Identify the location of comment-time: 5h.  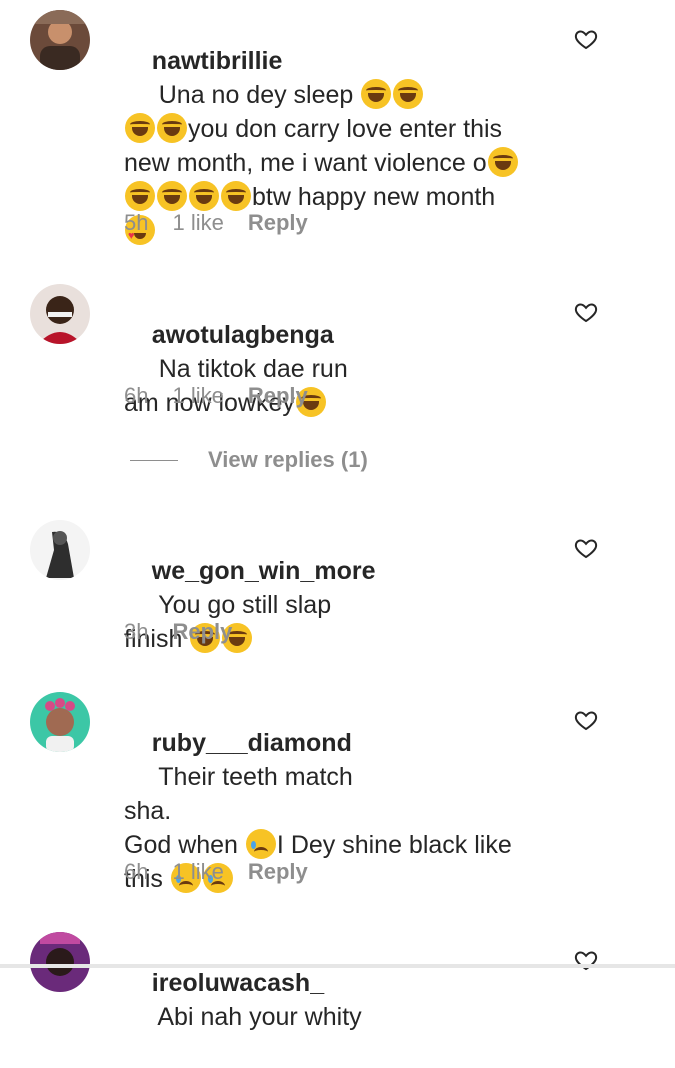
(136, 222).